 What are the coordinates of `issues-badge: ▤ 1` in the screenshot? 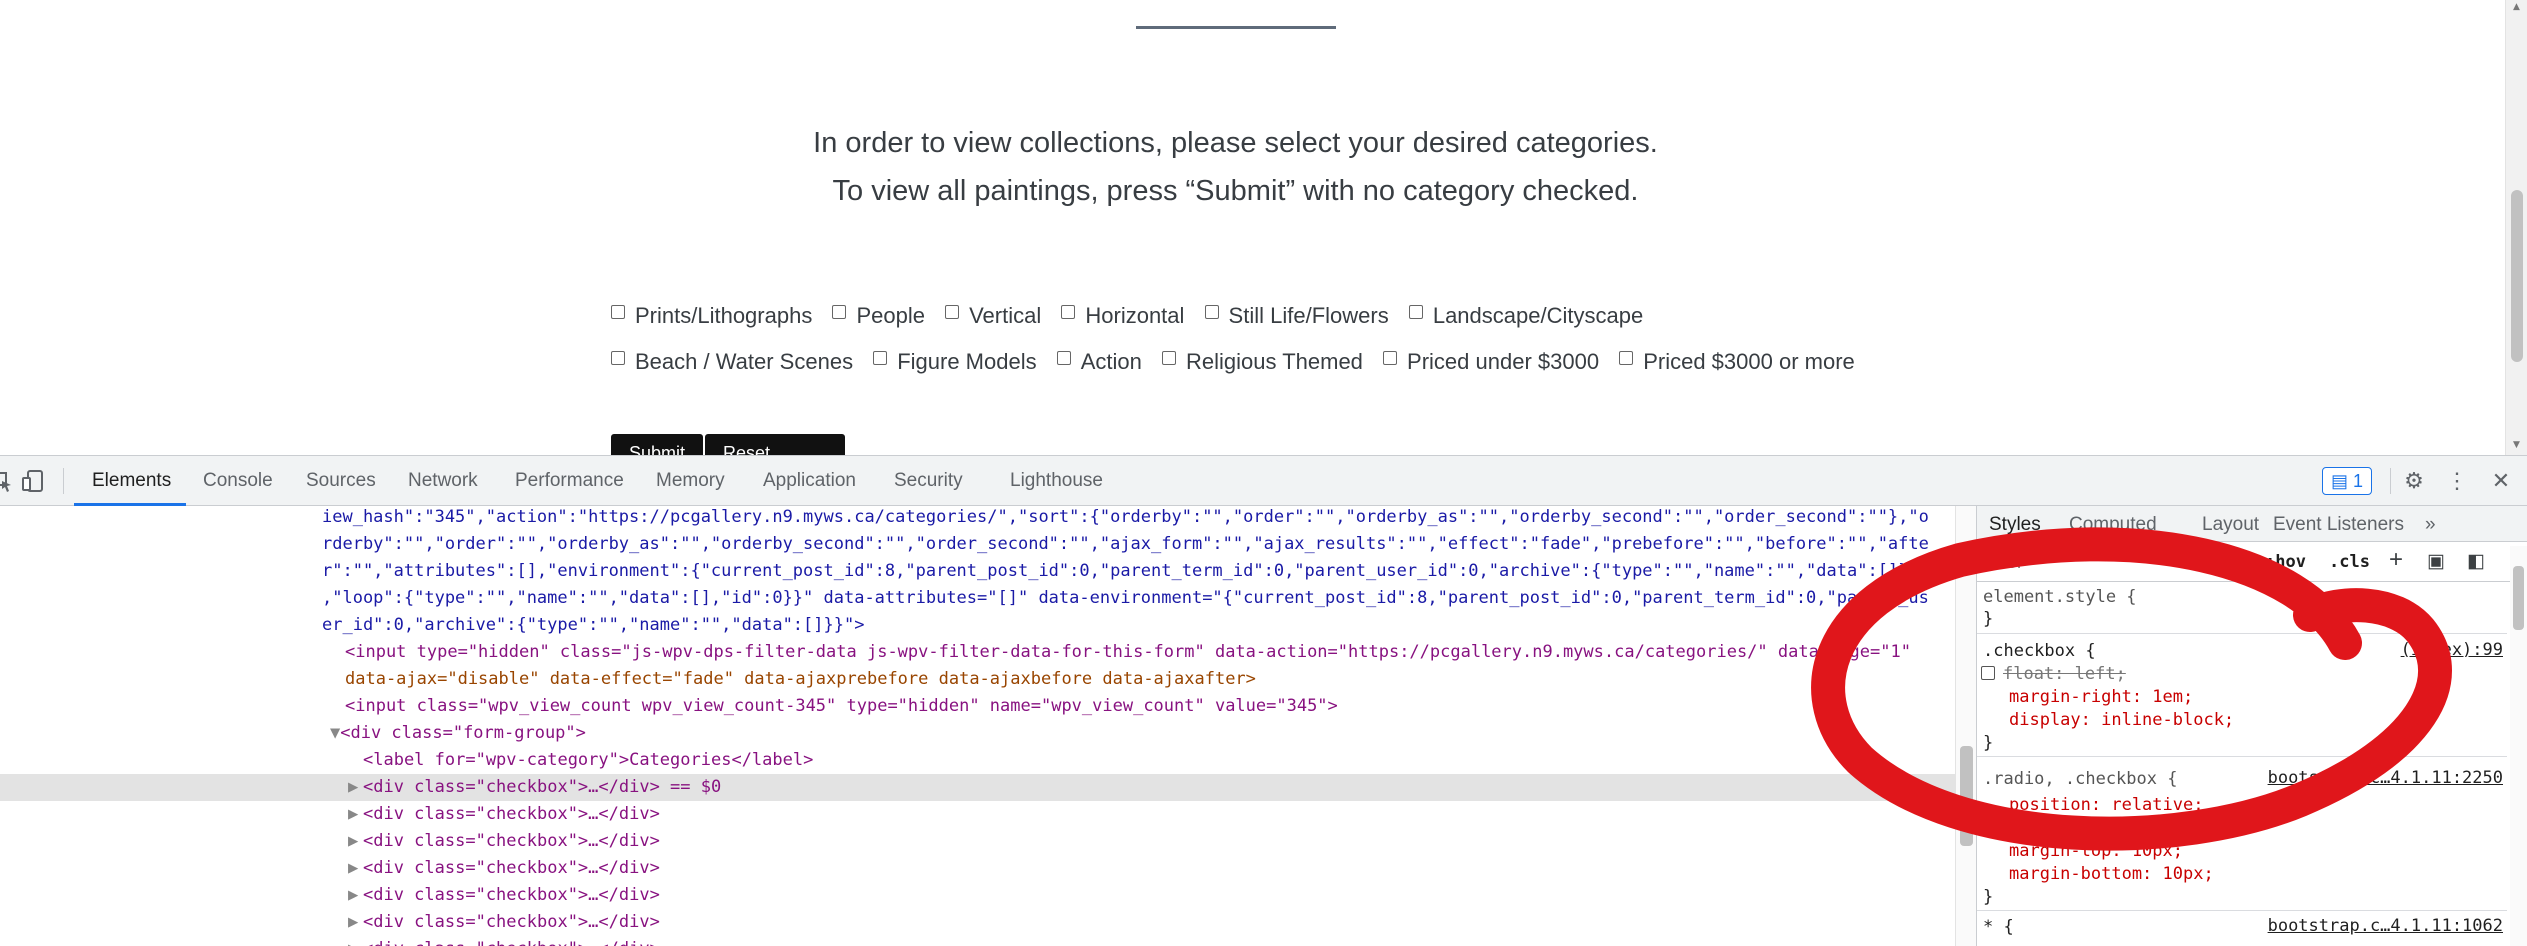 It's located at (2347, 481).